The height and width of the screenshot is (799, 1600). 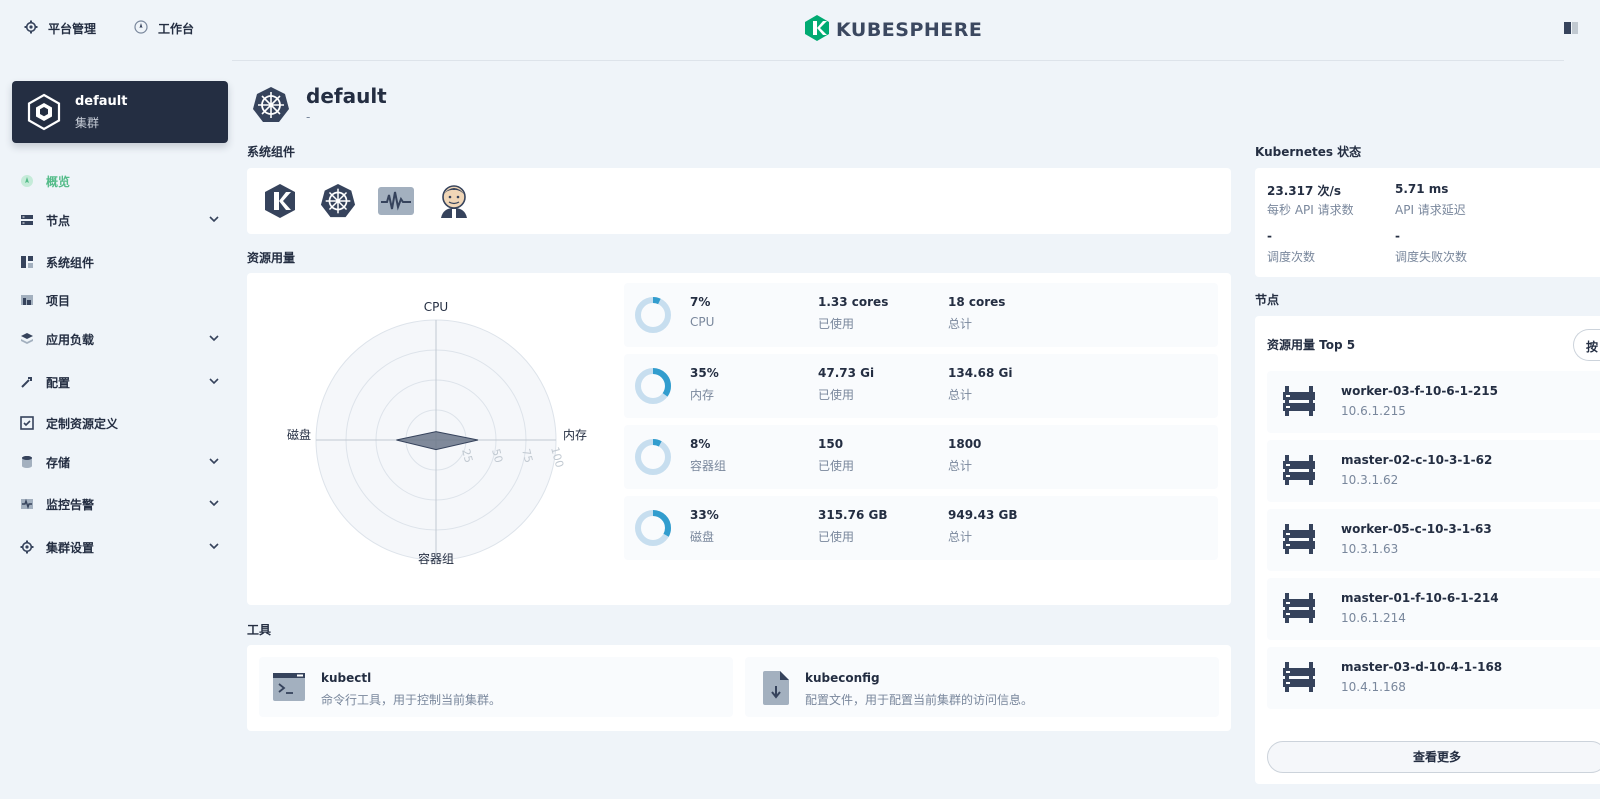 What do you see at coordinates (1291, 257) in the screenshot?
I see `schedule-count-label: 调度次数` at bounding box center [1291, 257].